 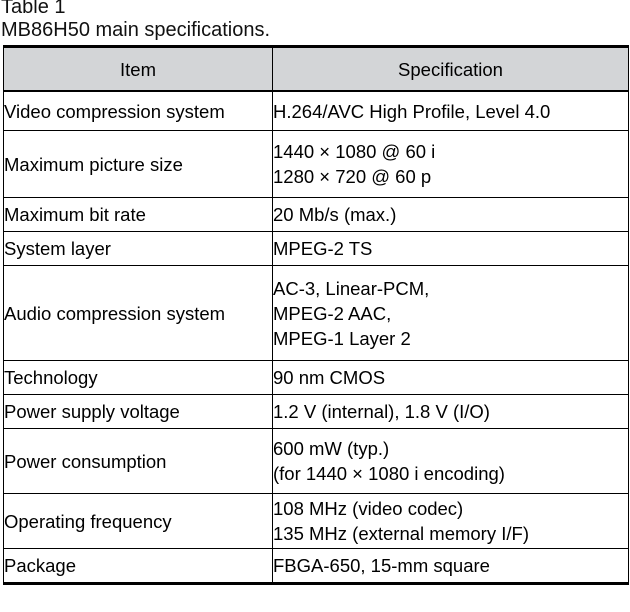 What do you see at coordinates (138, 521) in the screenshot?
I see `cell-item: Operating frequency` at bounding box center [138, 521].